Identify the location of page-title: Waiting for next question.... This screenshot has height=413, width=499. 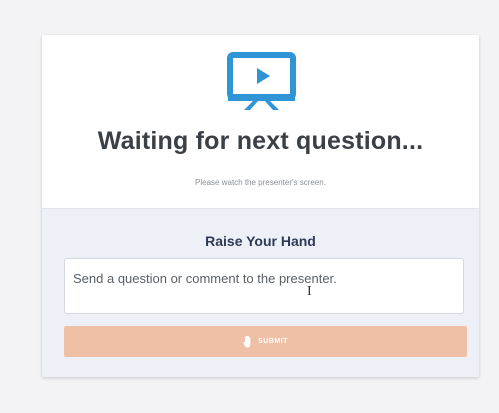
(260, 141).